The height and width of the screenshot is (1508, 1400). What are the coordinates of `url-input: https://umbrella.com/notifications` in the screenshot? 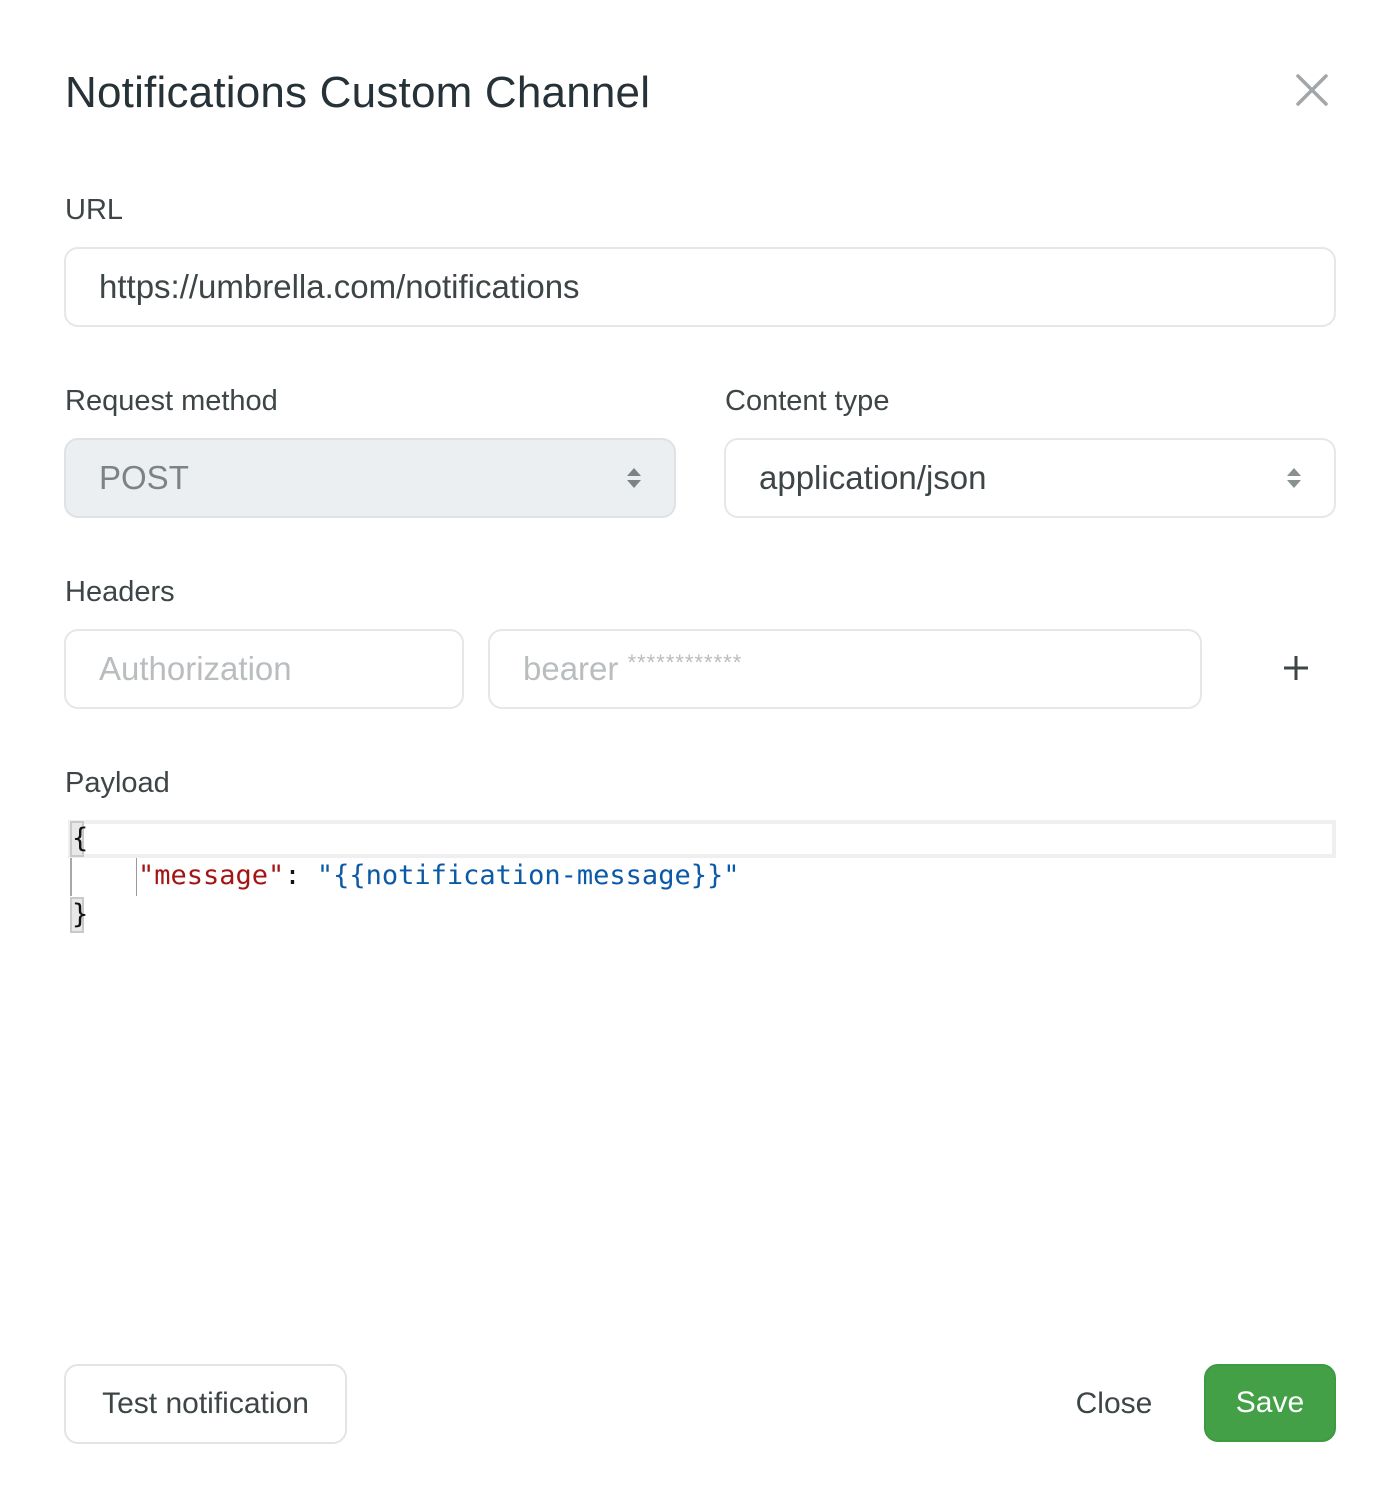 It's located at (700, 287).